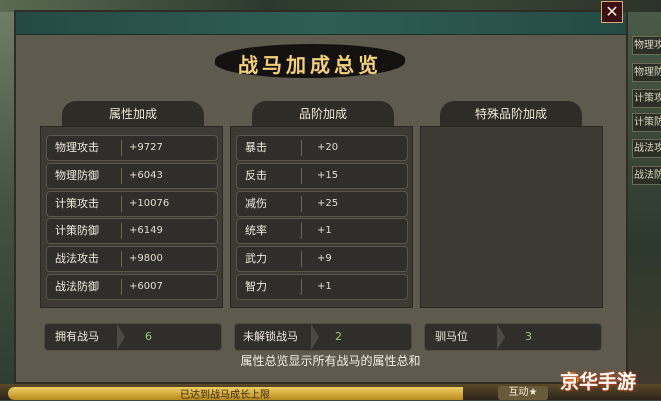 The width and height of the screenshot is (661, 401). What do you see at coordinates (310, 65) in the screenshot?
I see `page-title: 战马加成总览` at bounding box center [310, 65].